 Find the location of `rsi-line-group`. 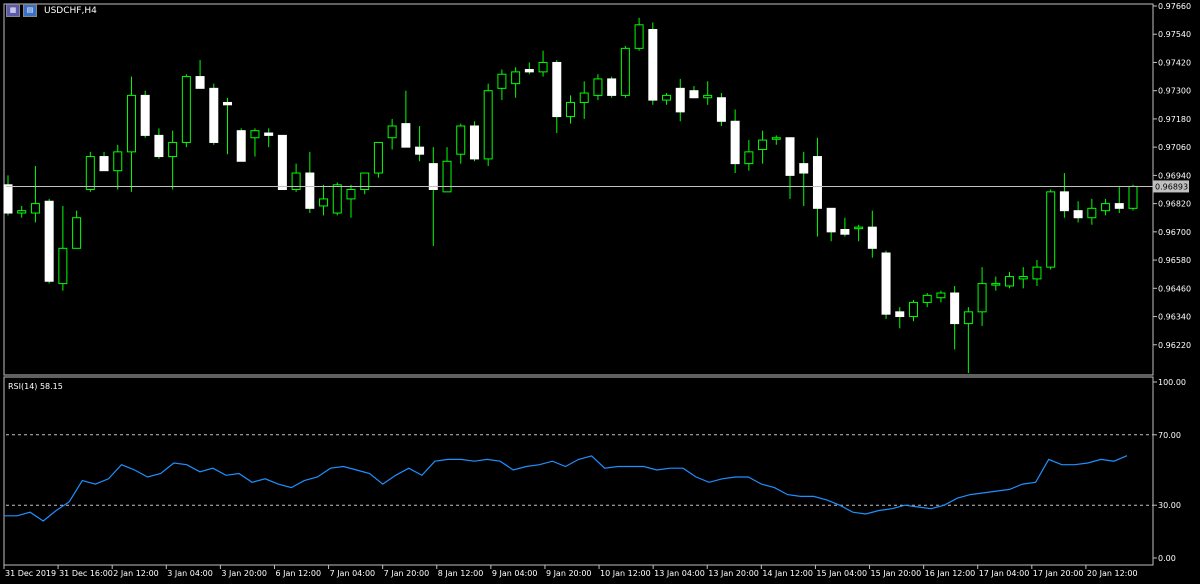

rsi-line-group is located at coordinates (566, 488).